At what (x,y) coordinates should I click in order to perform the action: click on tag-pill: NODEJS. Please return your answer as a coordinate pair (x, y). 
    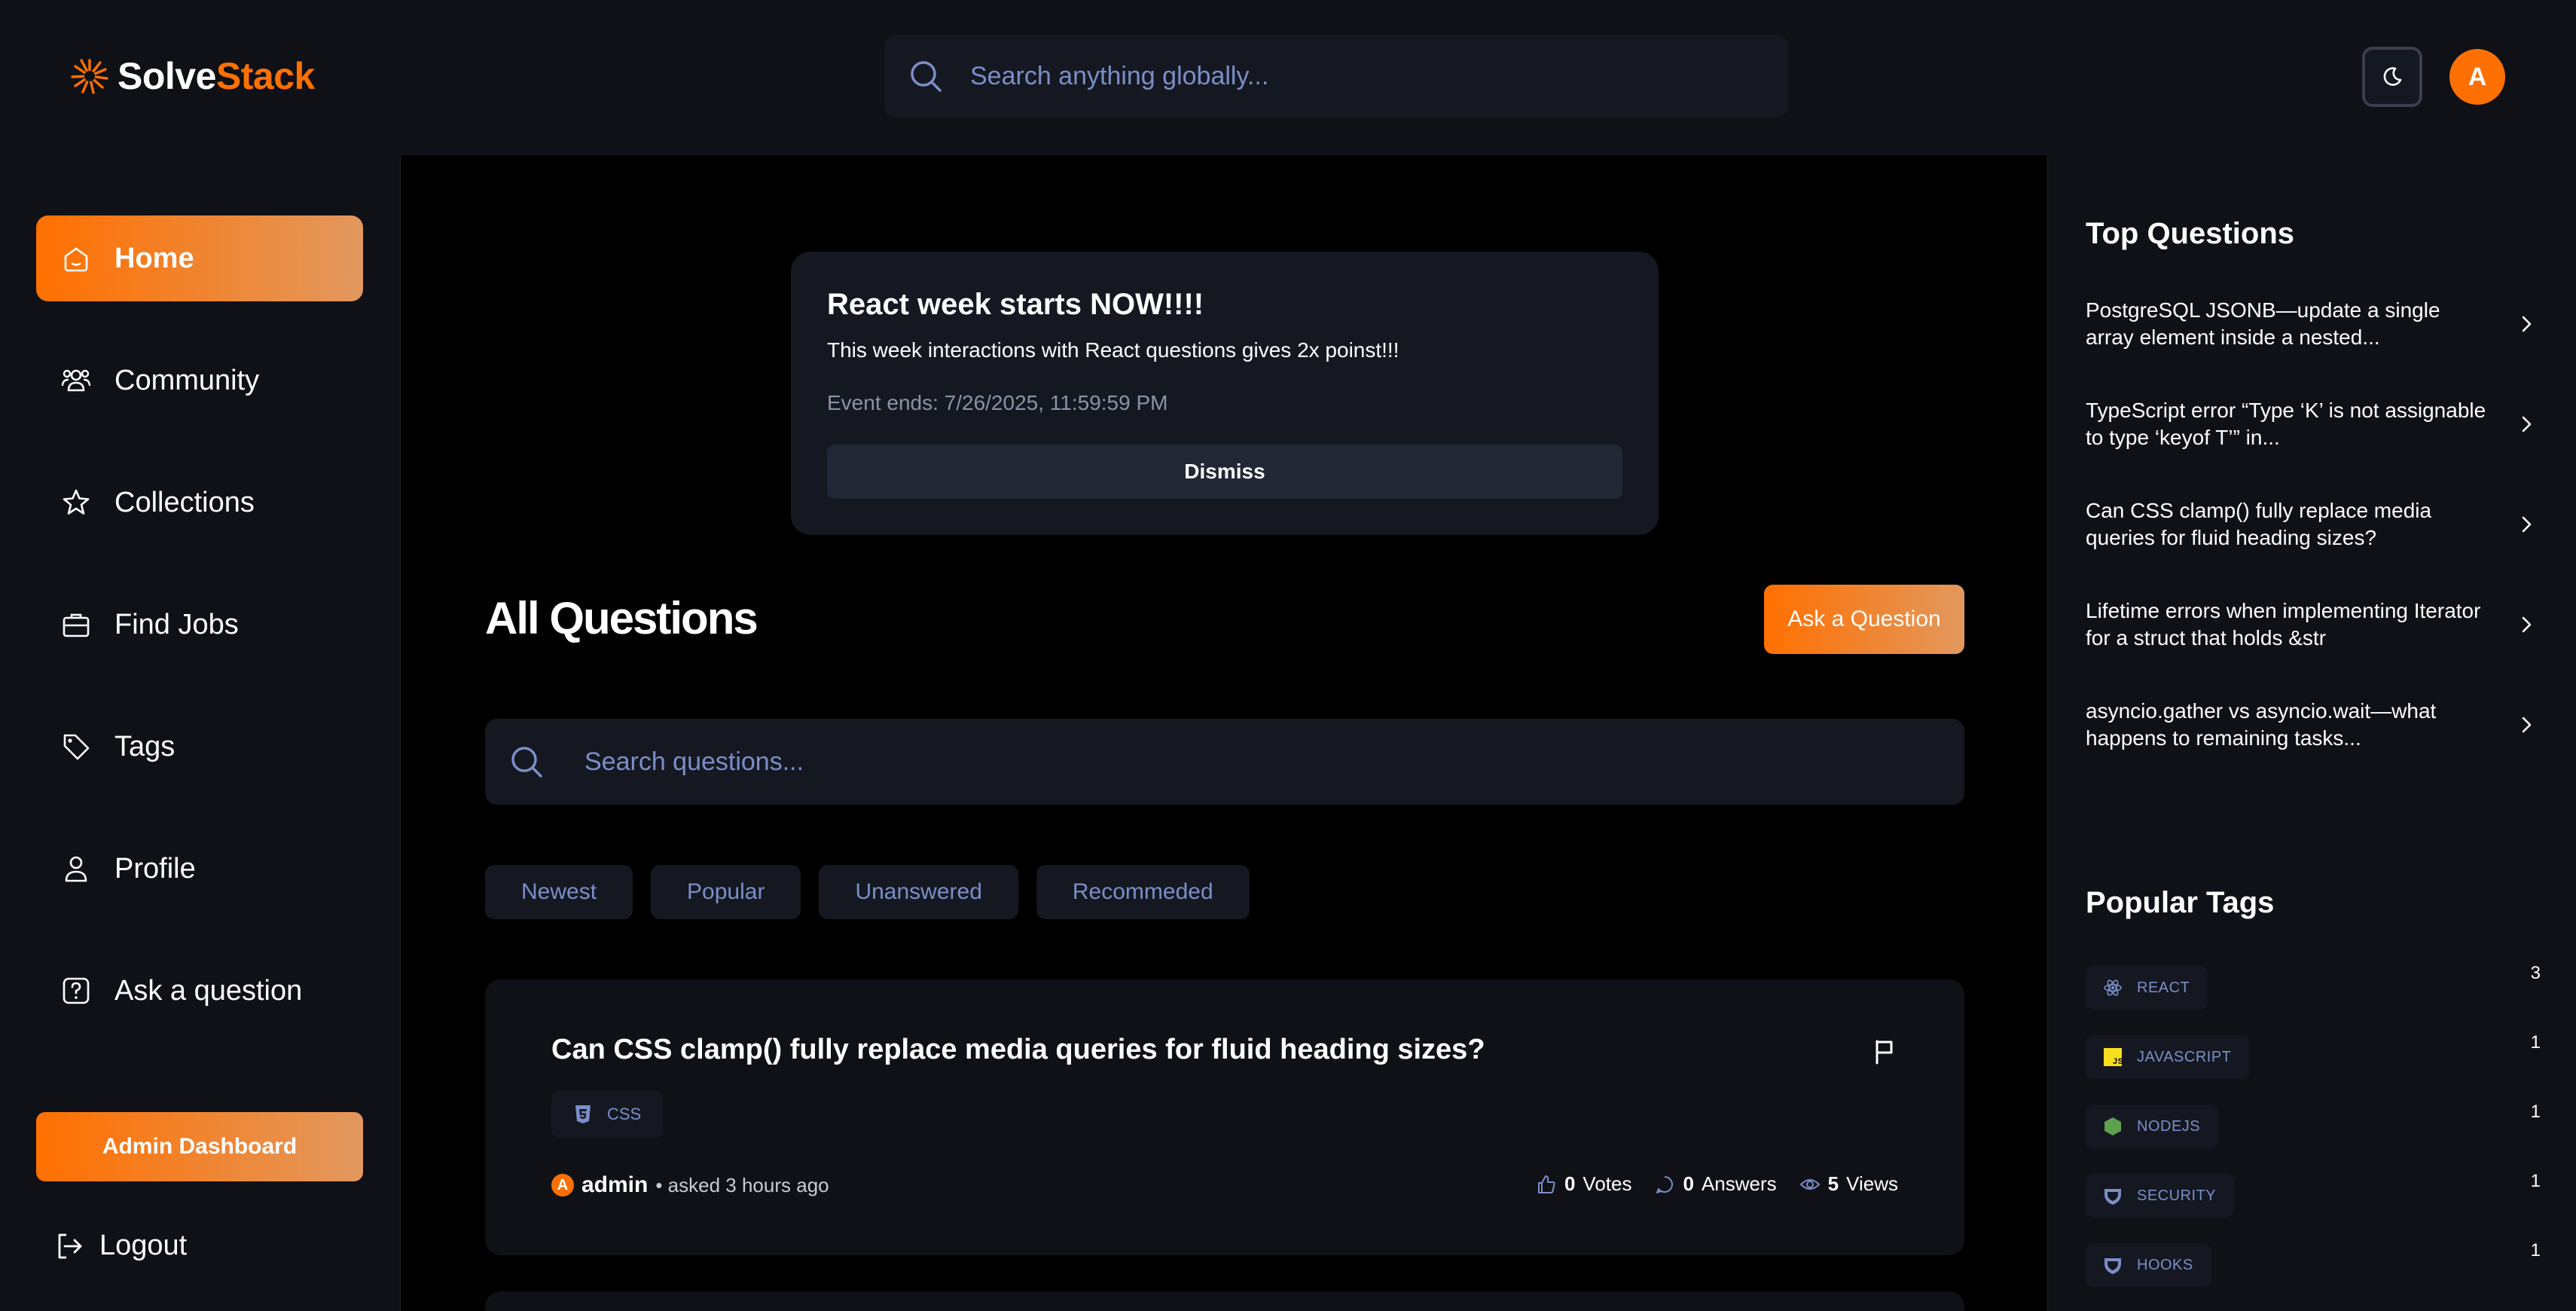
    Looking at the image, I should click on (2153, 1126).